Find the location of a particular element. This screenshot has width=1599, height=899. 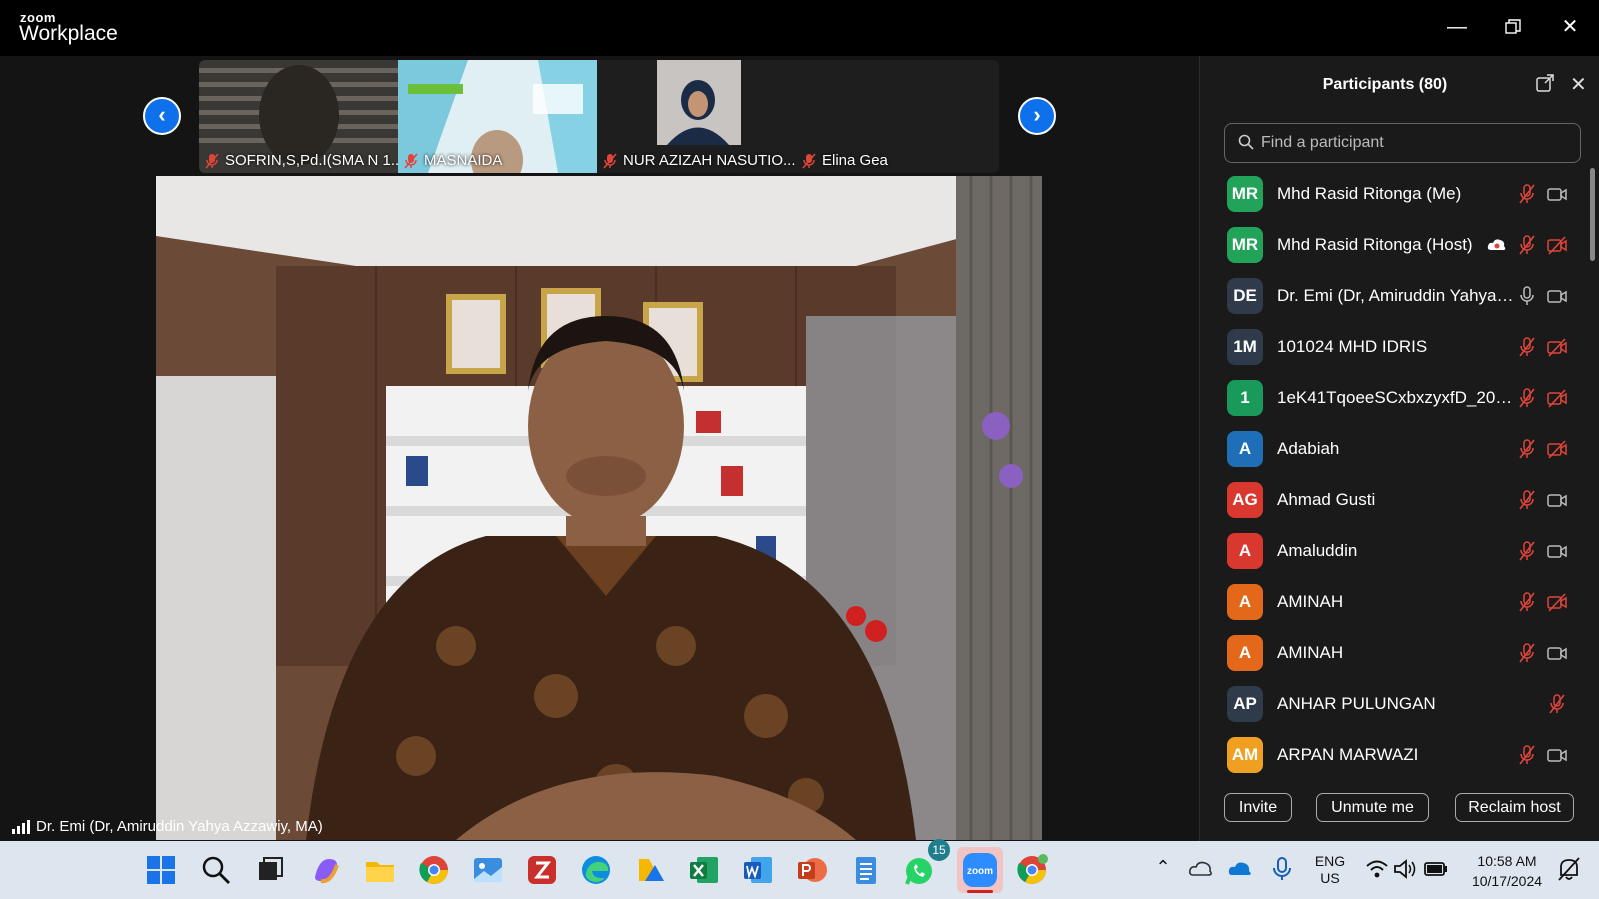

edge-icon is located at coordinates (596, 870).